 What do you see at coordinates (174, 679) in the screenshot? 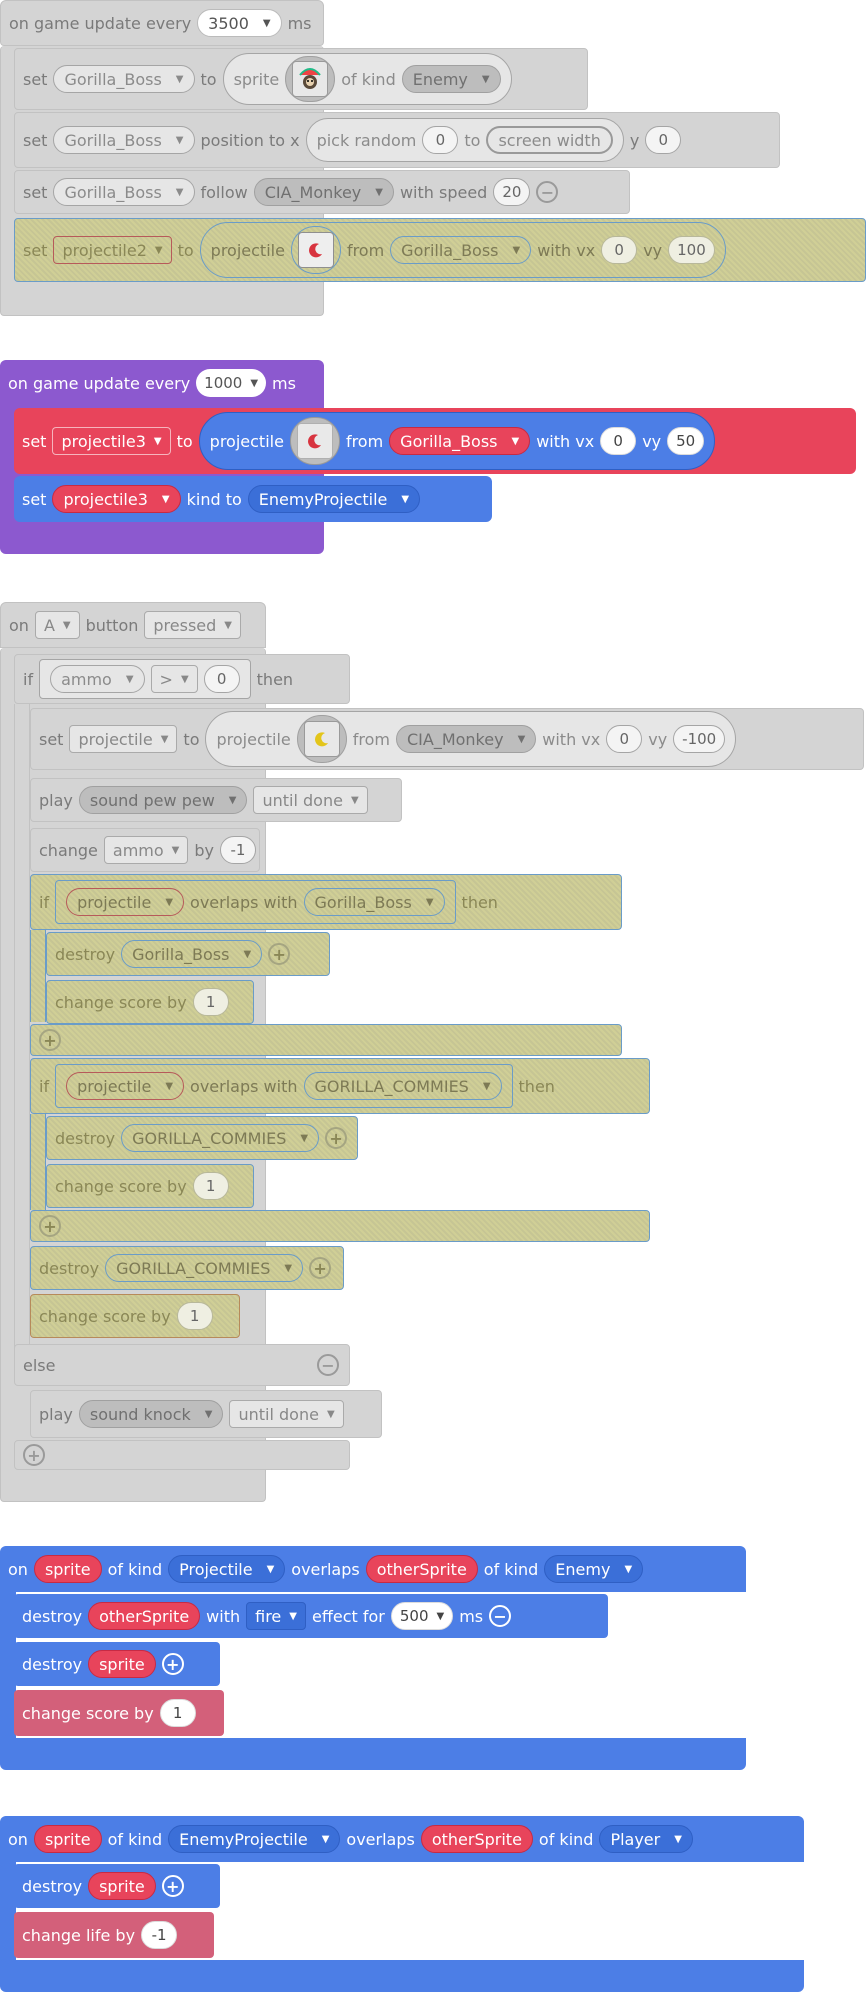
I see `operator-dropdown: >` at bounding box center [174, 679].